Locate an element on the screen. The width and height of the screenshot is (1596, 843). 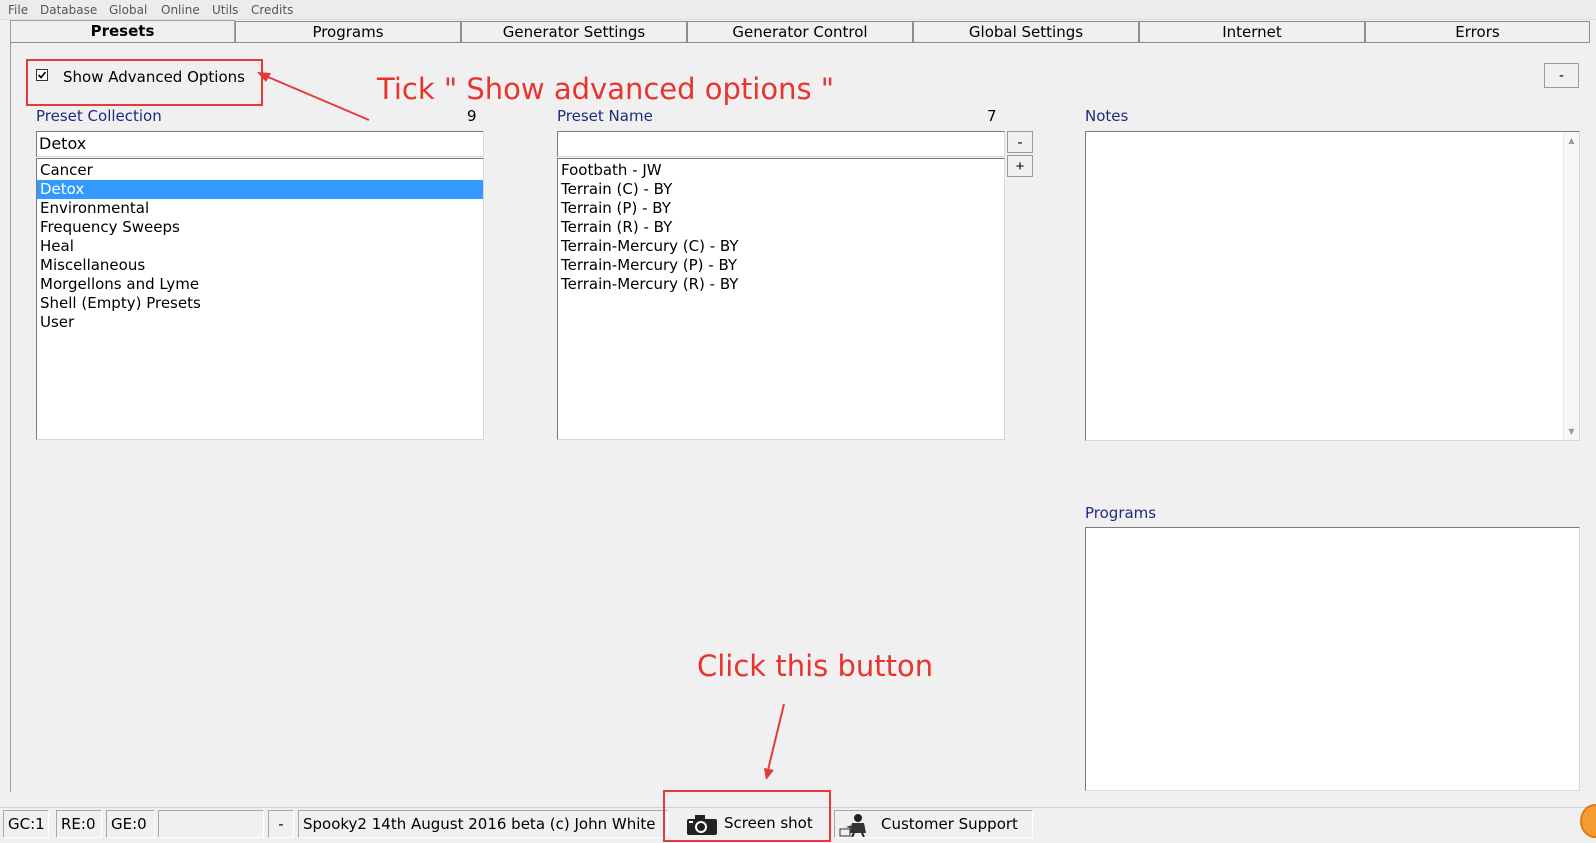
customer-support-button: Customer Support is located at coordinates (933, 824).